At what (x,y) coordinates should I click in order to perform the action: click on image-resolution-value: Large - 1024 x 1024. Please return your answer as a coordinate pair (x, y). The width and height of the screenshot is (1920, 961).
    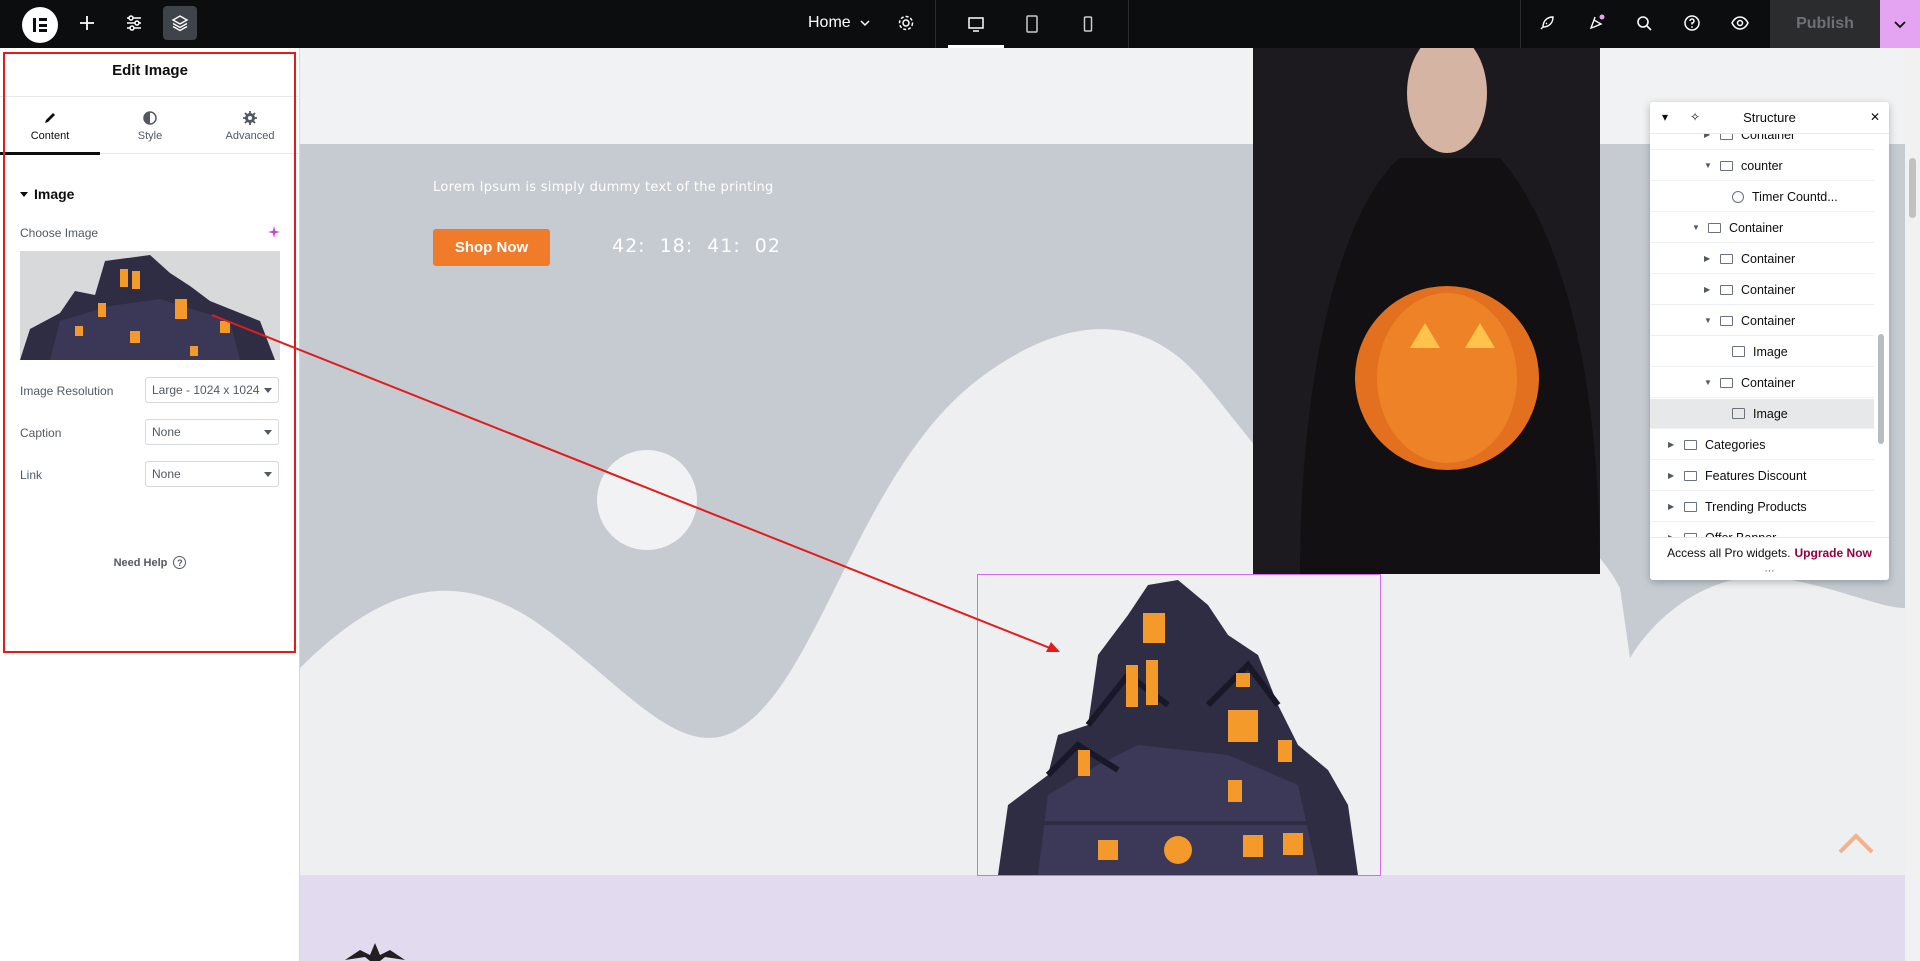
    Looking at the image, I should click on (206, 390).